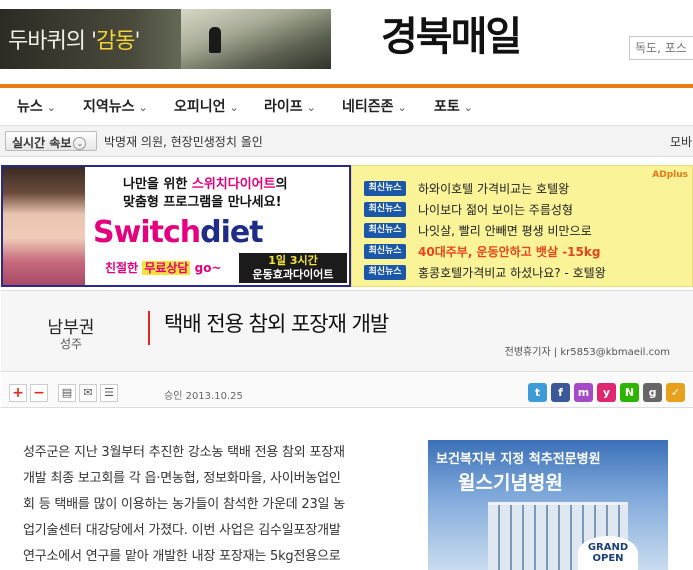  Describe the element at coordinates (548, 505) in the screenshot. I see `hospital-ad: 보건복지부 지정 척추전문병원 윌스기념병원 GRAND OPEN` at that location.